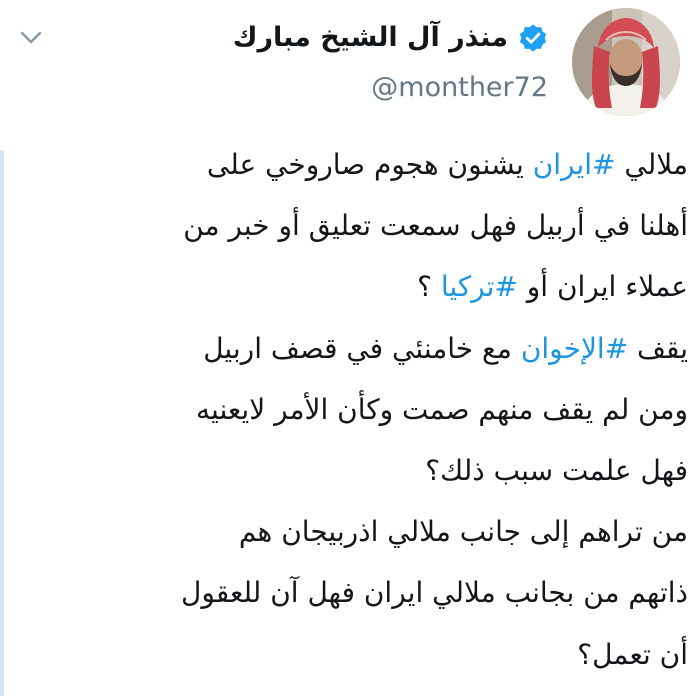  Describe the element at coordinates (2, 423) in the screenshot. I see `thread-edge` at that location.